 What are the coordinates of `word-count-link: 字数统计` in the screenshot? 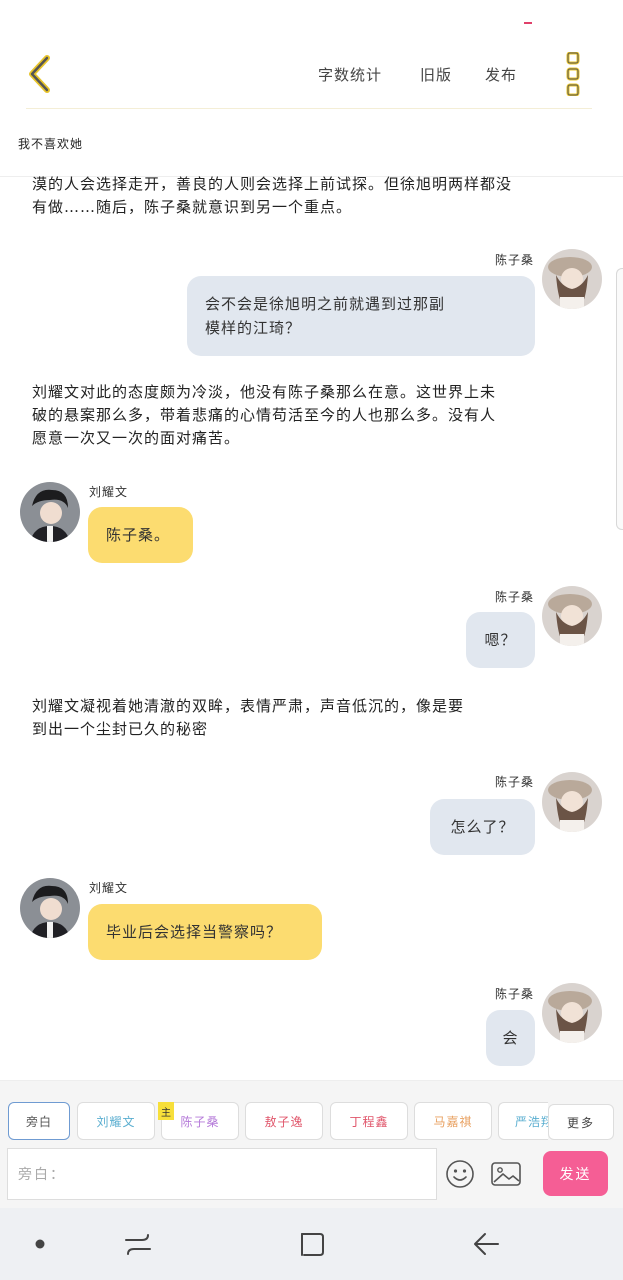 It's located at (350, 74).